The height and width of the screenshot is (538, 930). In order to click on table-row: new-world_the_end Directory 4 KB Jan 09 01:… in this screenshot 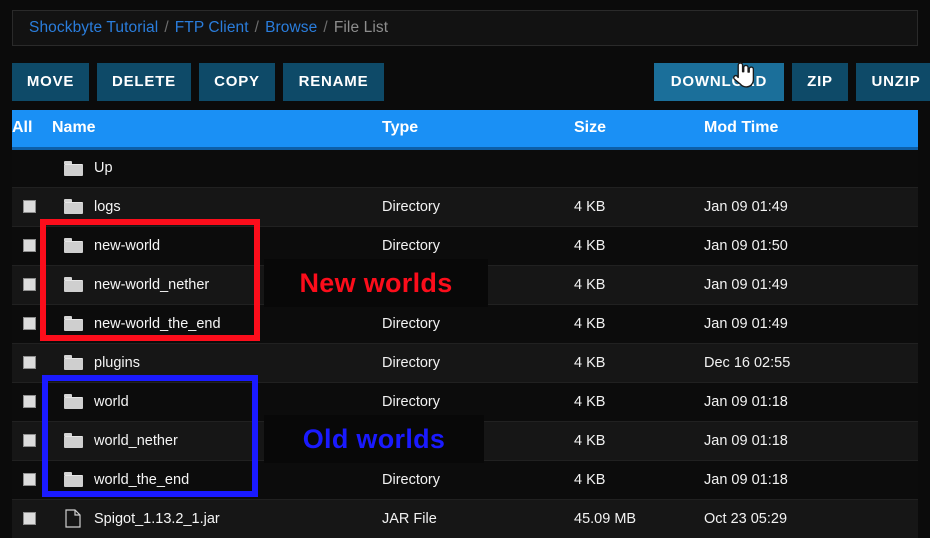, I will do `click(465, 324)`.